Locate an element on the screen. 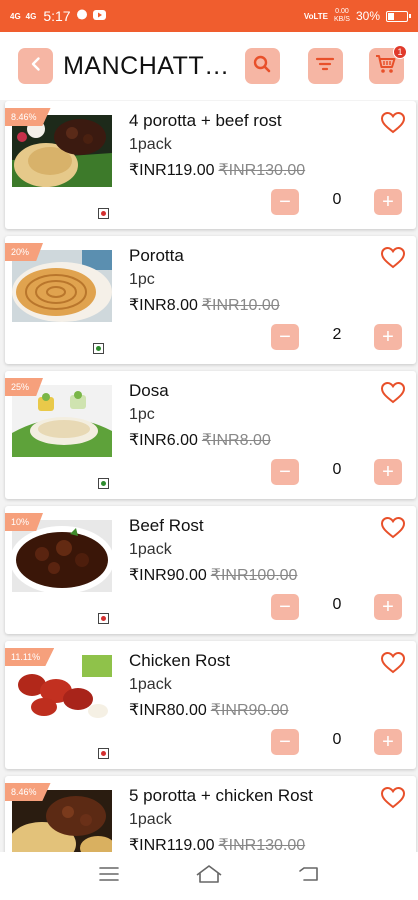 This screenshot has width=418, height=900. product-name: Chicken Rost is located at coordinates (179, 661).